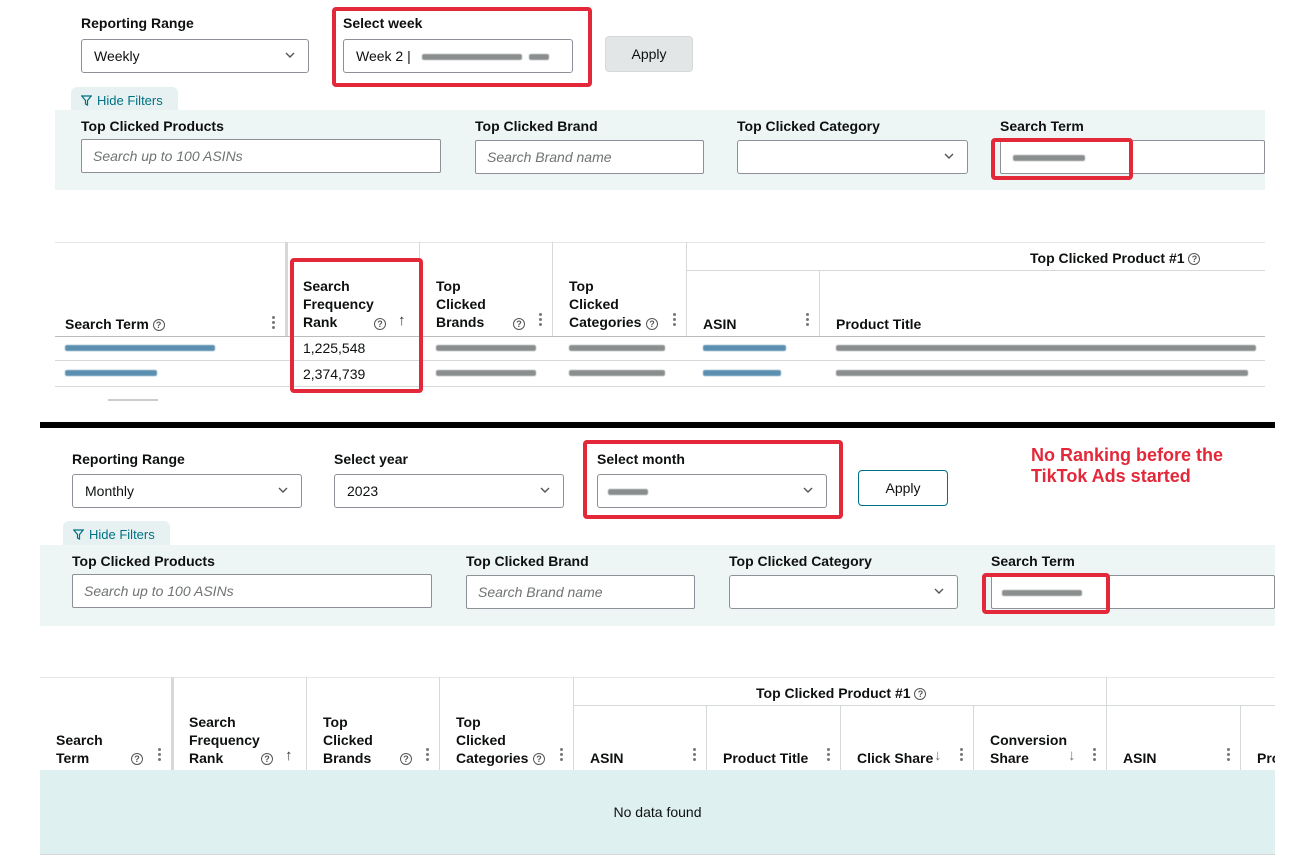 This screenshot has height=865, width=1292. I want to click on col-product-title-2: Pro, so click(1266, 758).